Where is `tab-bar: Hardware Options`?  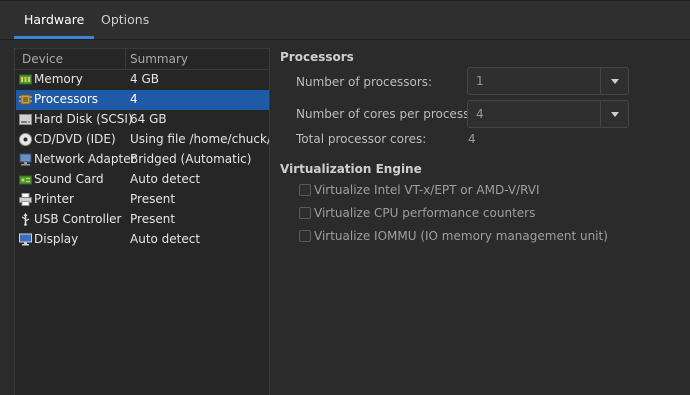 tab-bar: Hardware Options is located at coordinates (345, 20).